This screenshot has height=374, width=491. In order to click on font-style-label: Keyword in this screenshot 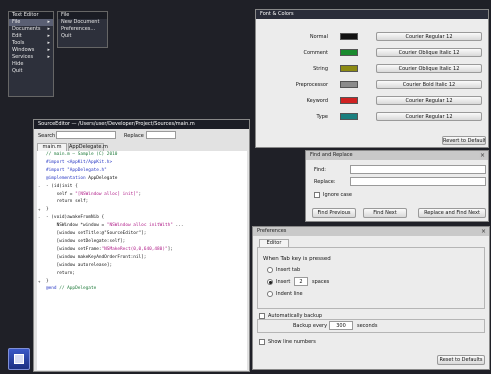, I will do `click(317, 101)`.